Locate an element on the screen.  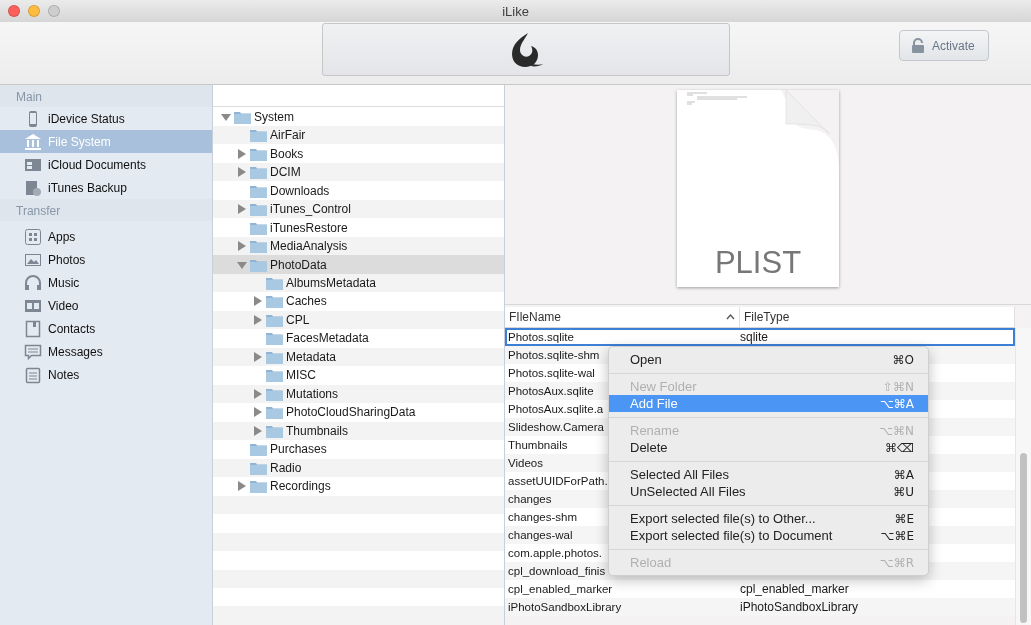
sidebar-item-label: File System is located at coordinates (79, 141).